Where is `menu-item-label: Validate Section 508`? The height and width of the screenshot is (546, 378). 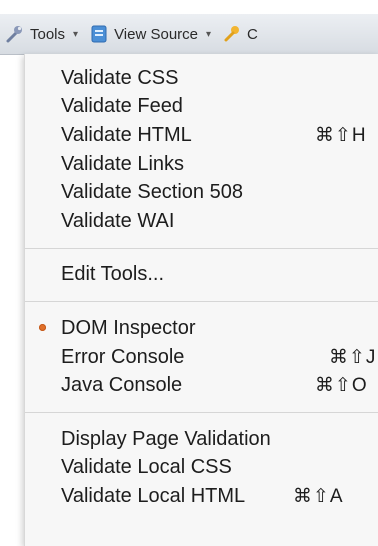 menu-item-label: Validate Section 508 is located at coordinates (152, 192).